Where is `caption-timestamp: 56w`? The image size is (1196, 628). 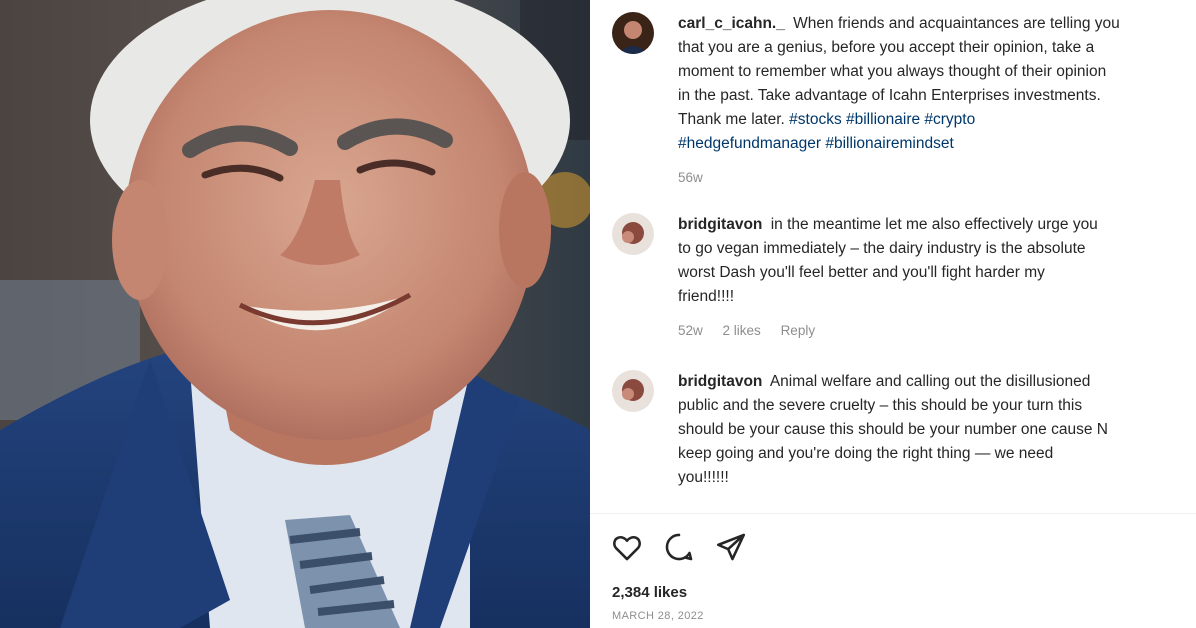 caption-timestamp: 56w is located at coordinates (690, 177).